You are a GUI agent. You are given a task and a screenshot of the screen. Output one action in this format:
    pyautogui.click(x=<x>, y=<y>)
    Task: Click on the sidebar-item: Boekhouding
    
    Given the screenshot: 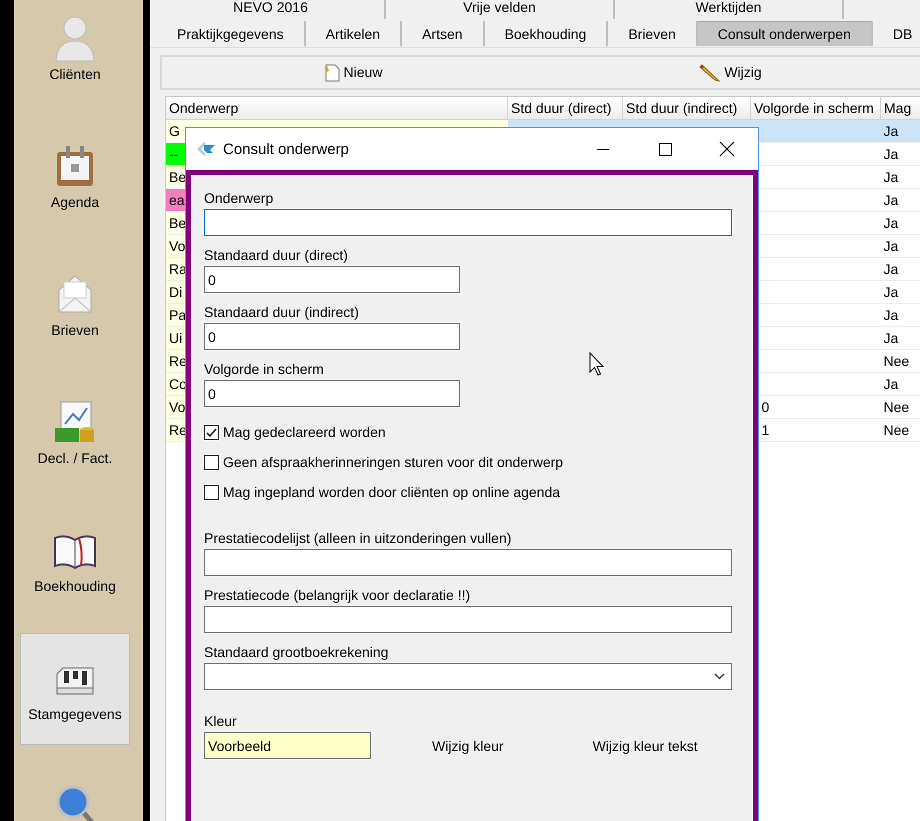 What is the action you would take?
    pyautogui.click(x=75, y=561)
    